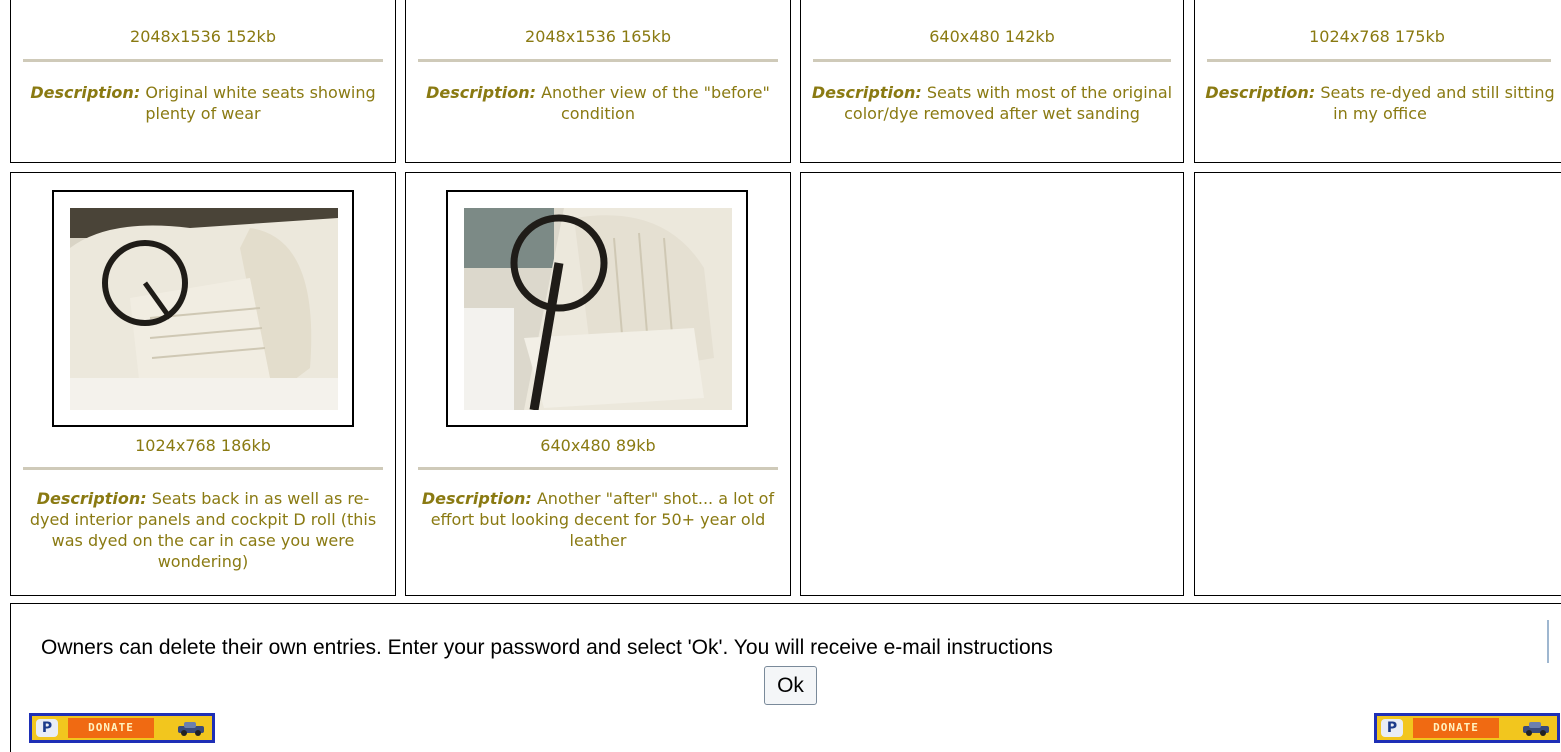 This screenshot has height=752, width=1561. I want to click on image-size-label: 2048x1536 152kb, so click(203, 36).